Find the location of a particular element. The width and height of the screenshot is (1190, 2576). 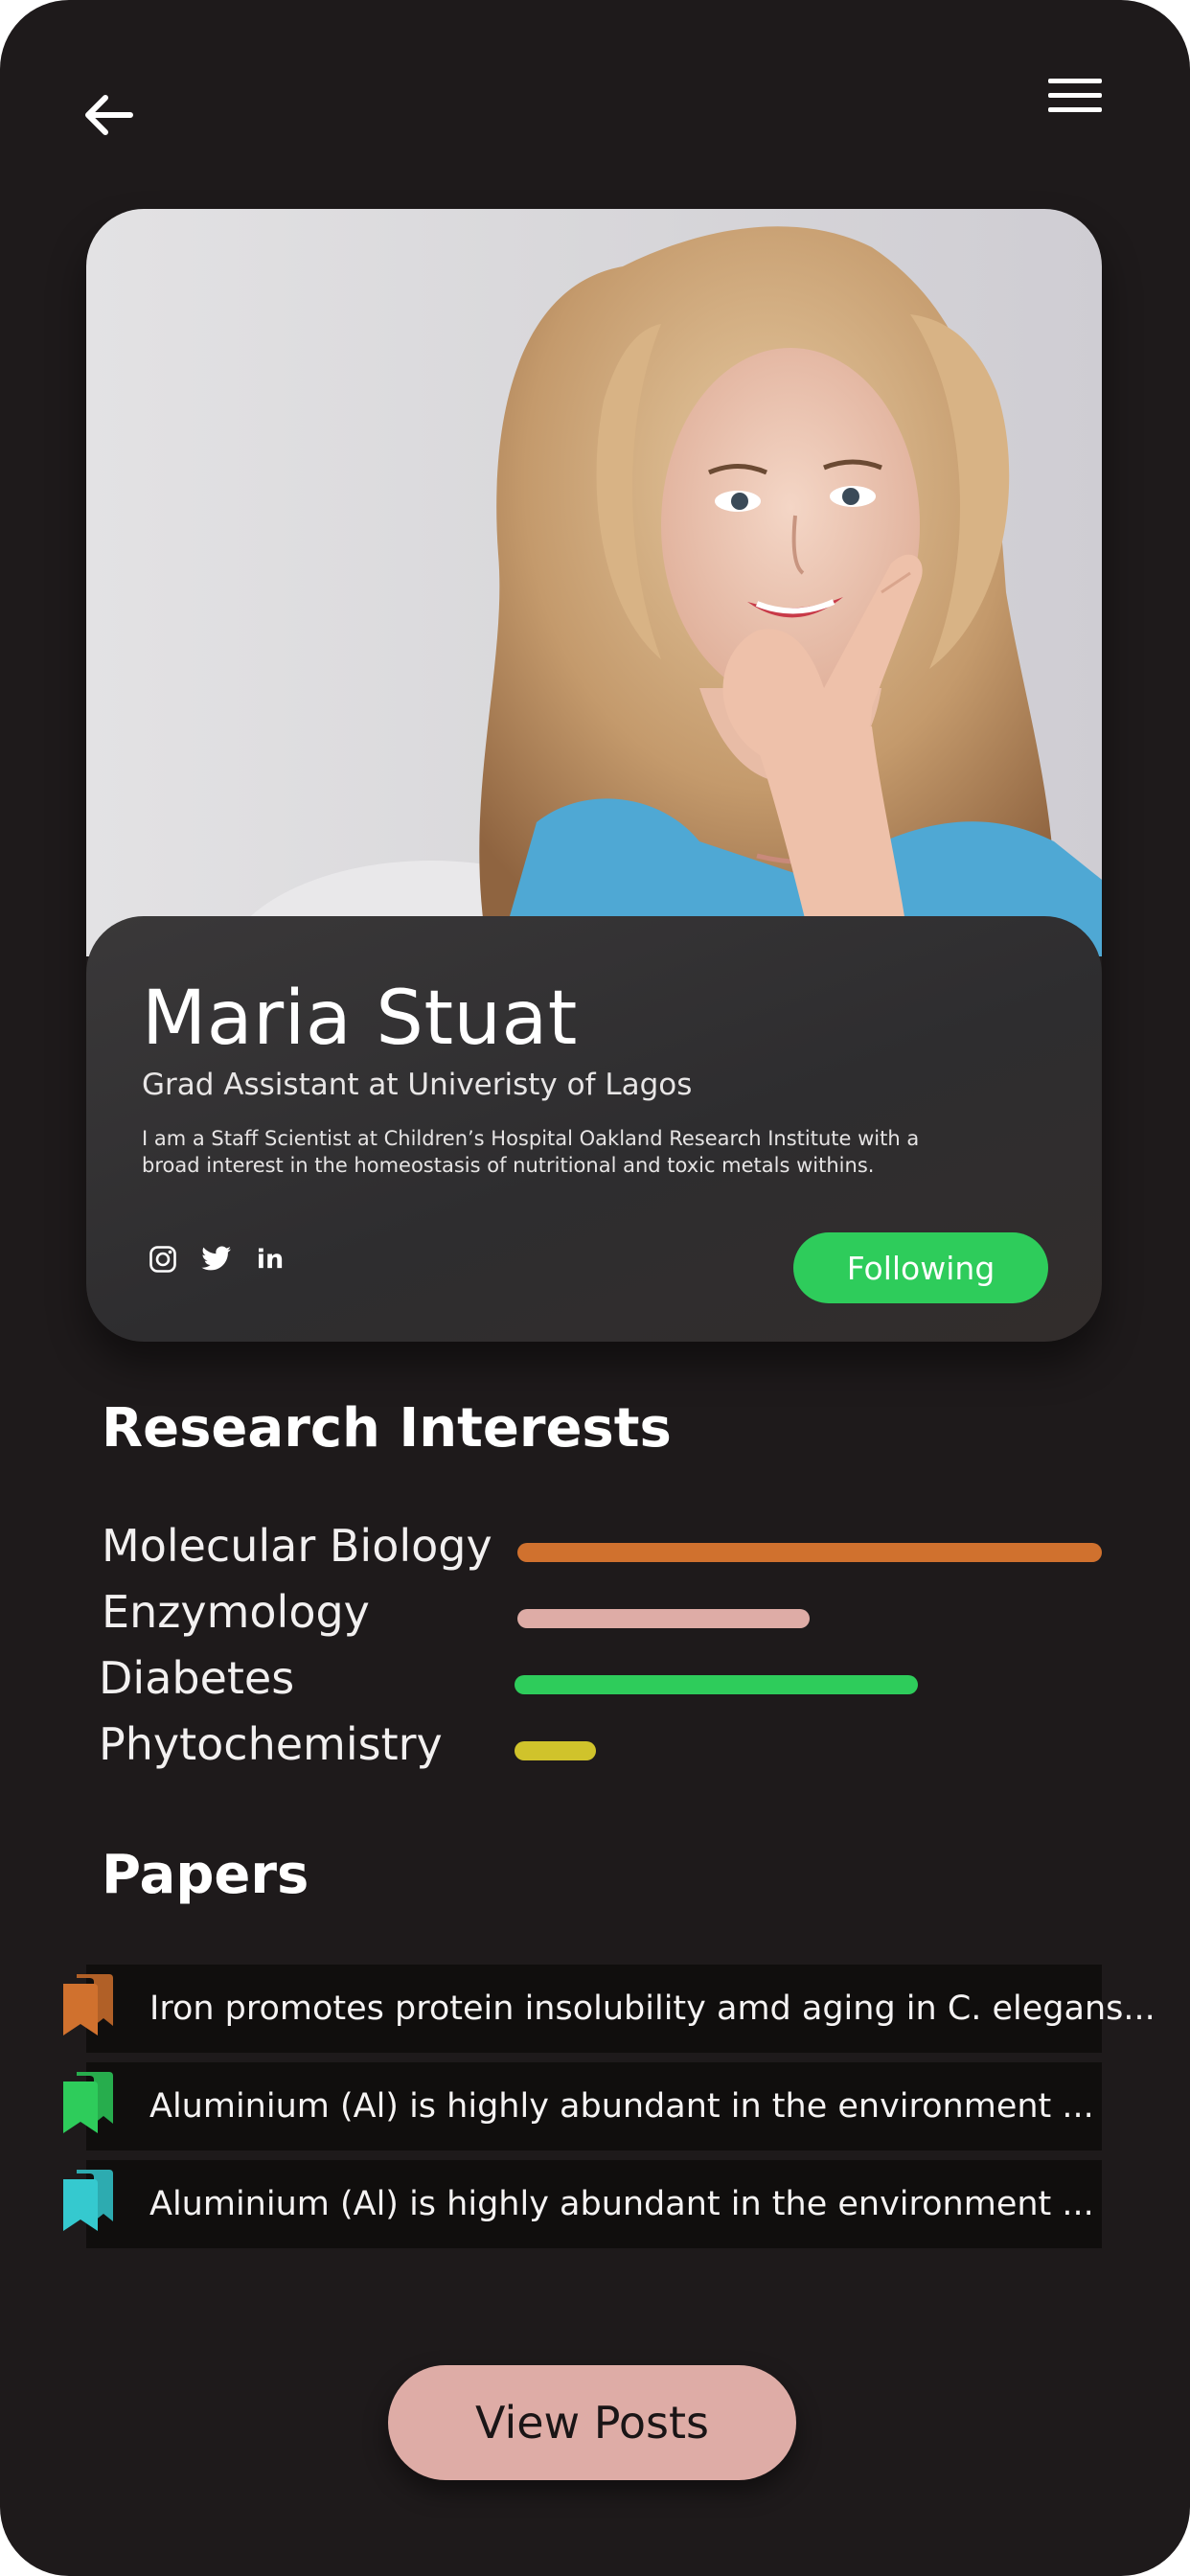

menu-button is located at coordinates (1075, 98).